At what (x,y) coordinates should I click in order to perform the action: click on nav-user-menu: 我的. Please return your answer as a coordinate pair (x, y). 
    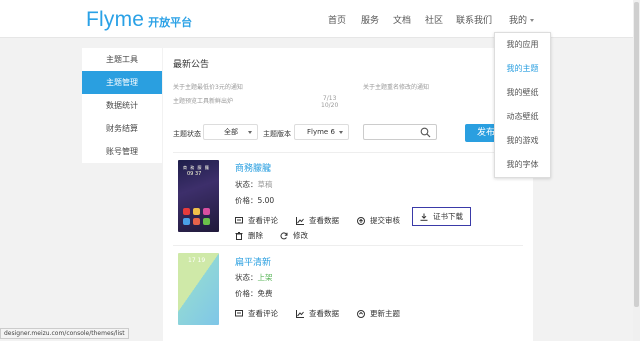
    Looking at the image, I should click on (522, 19).